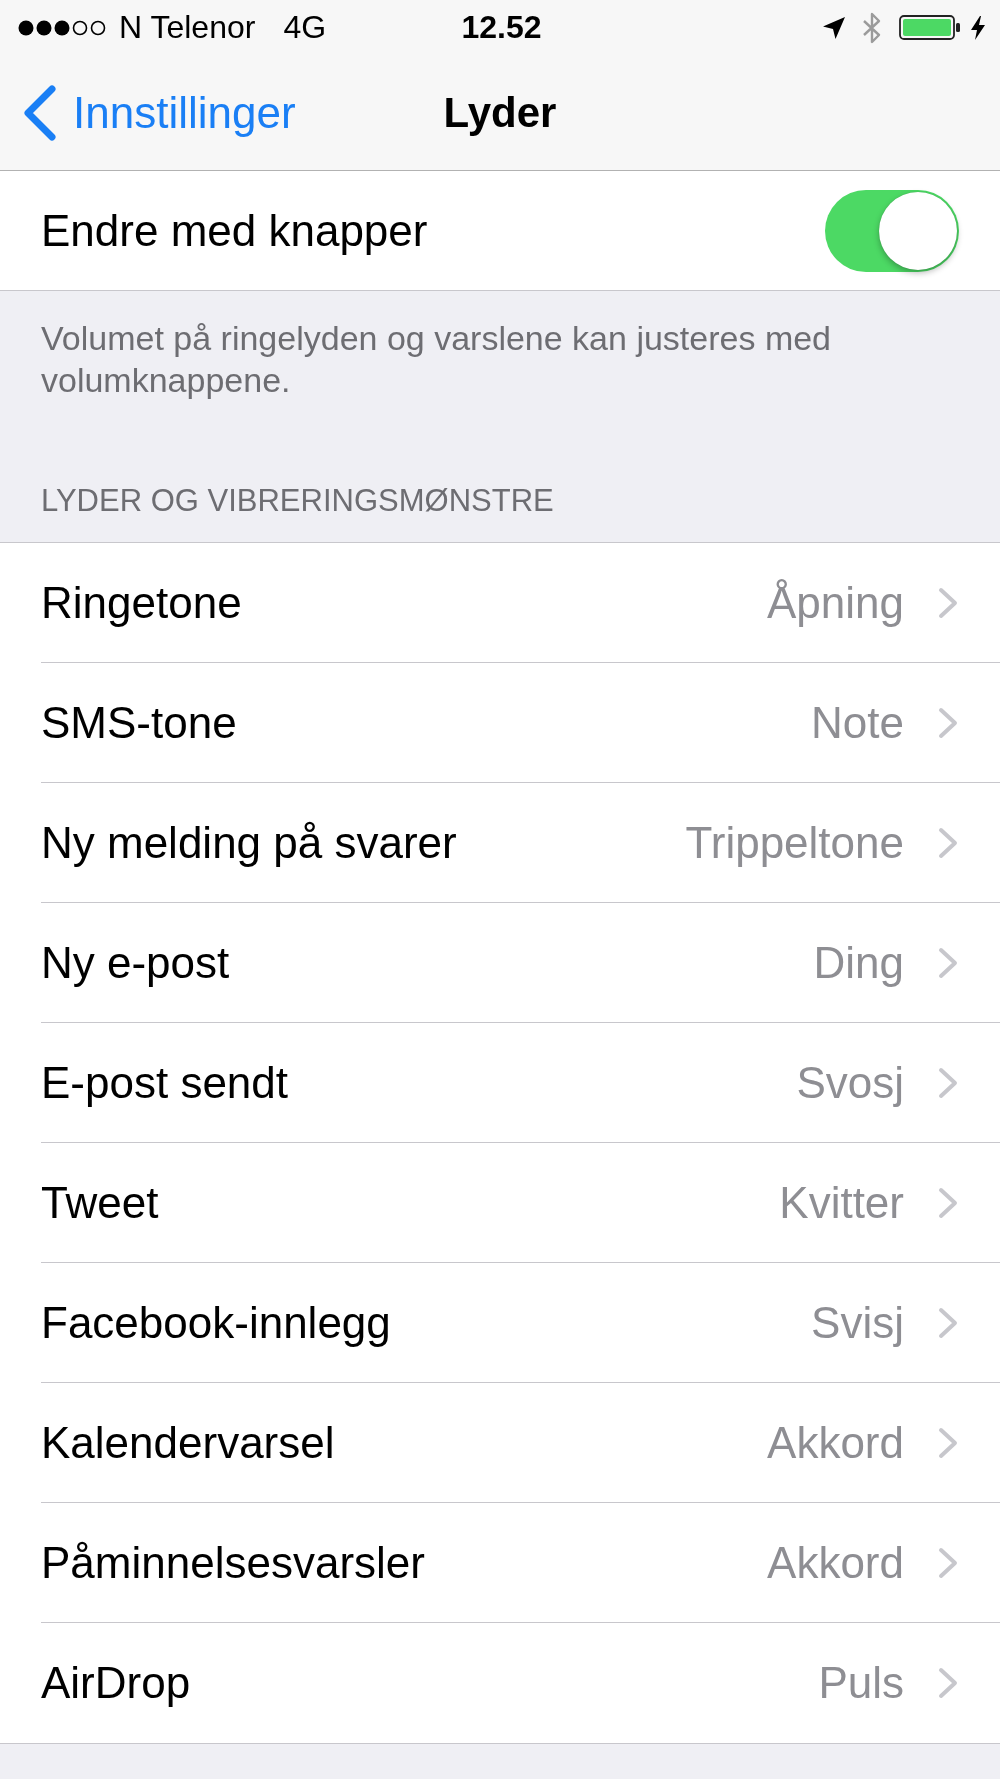  Describe the element at coordinates (141, 602) in the screenshot. I see `row-label: Ringetone` at that location.